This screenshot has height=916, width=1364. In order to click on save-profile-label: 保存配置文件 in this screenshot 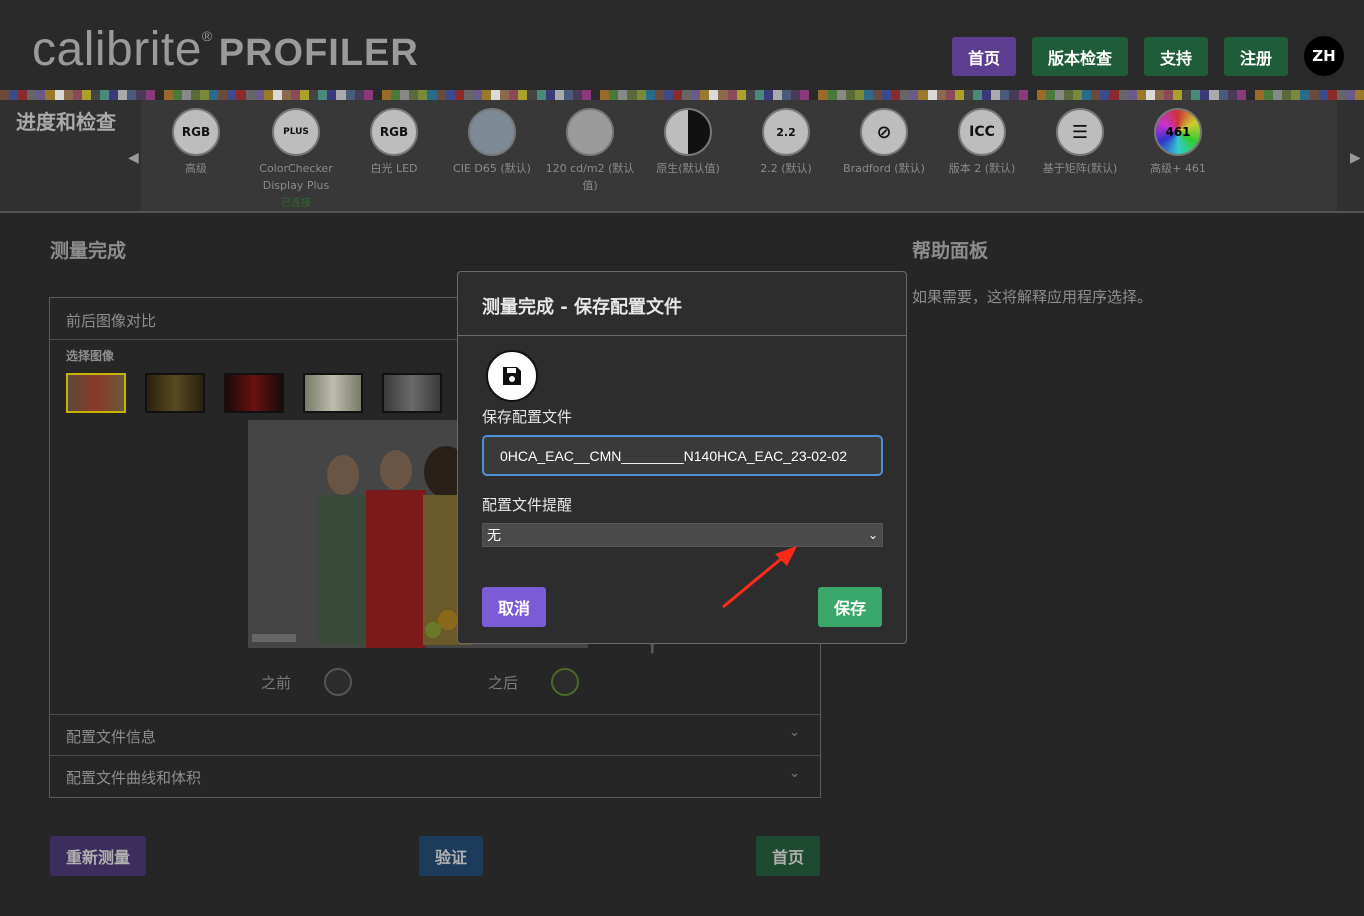, I will do `click(527, 417)`.